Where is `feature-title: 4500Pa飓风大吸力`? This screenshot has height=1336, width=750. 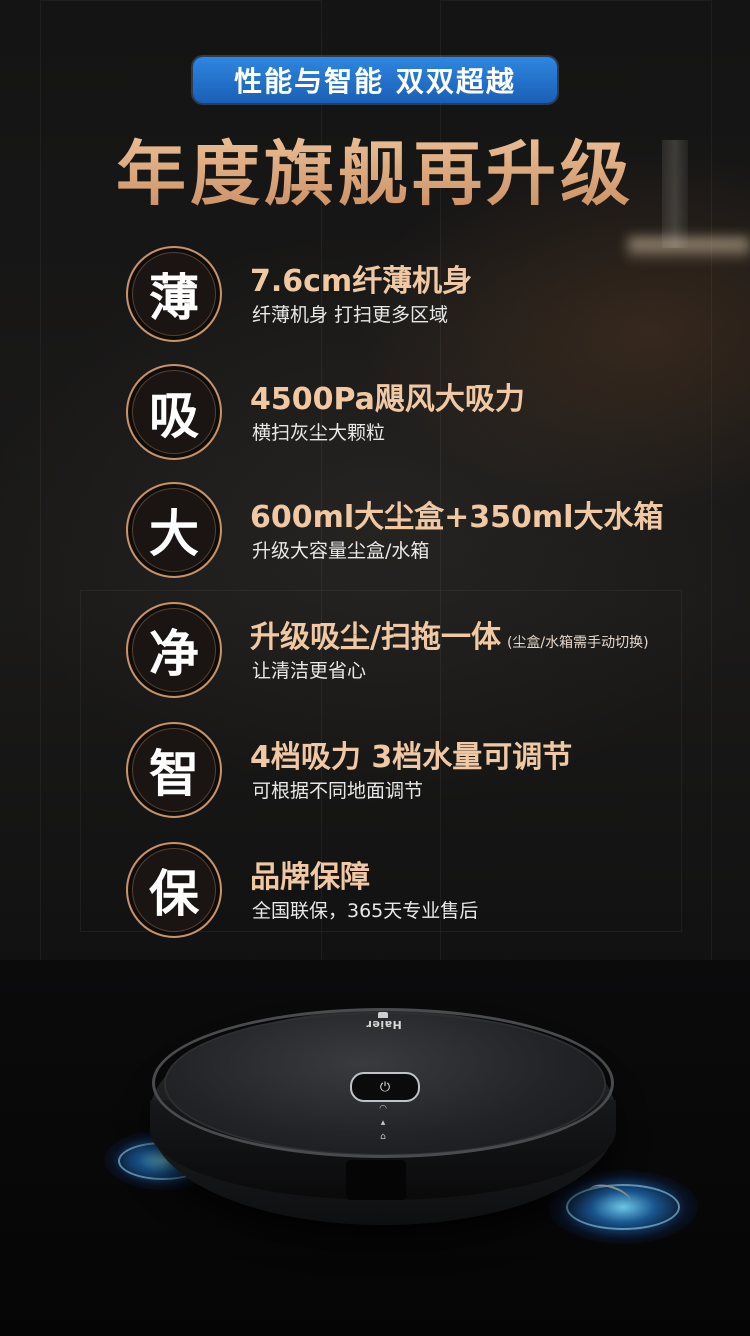 feature-title: 4500Pa飓风大吸力 is located at coordinates (387, 396).